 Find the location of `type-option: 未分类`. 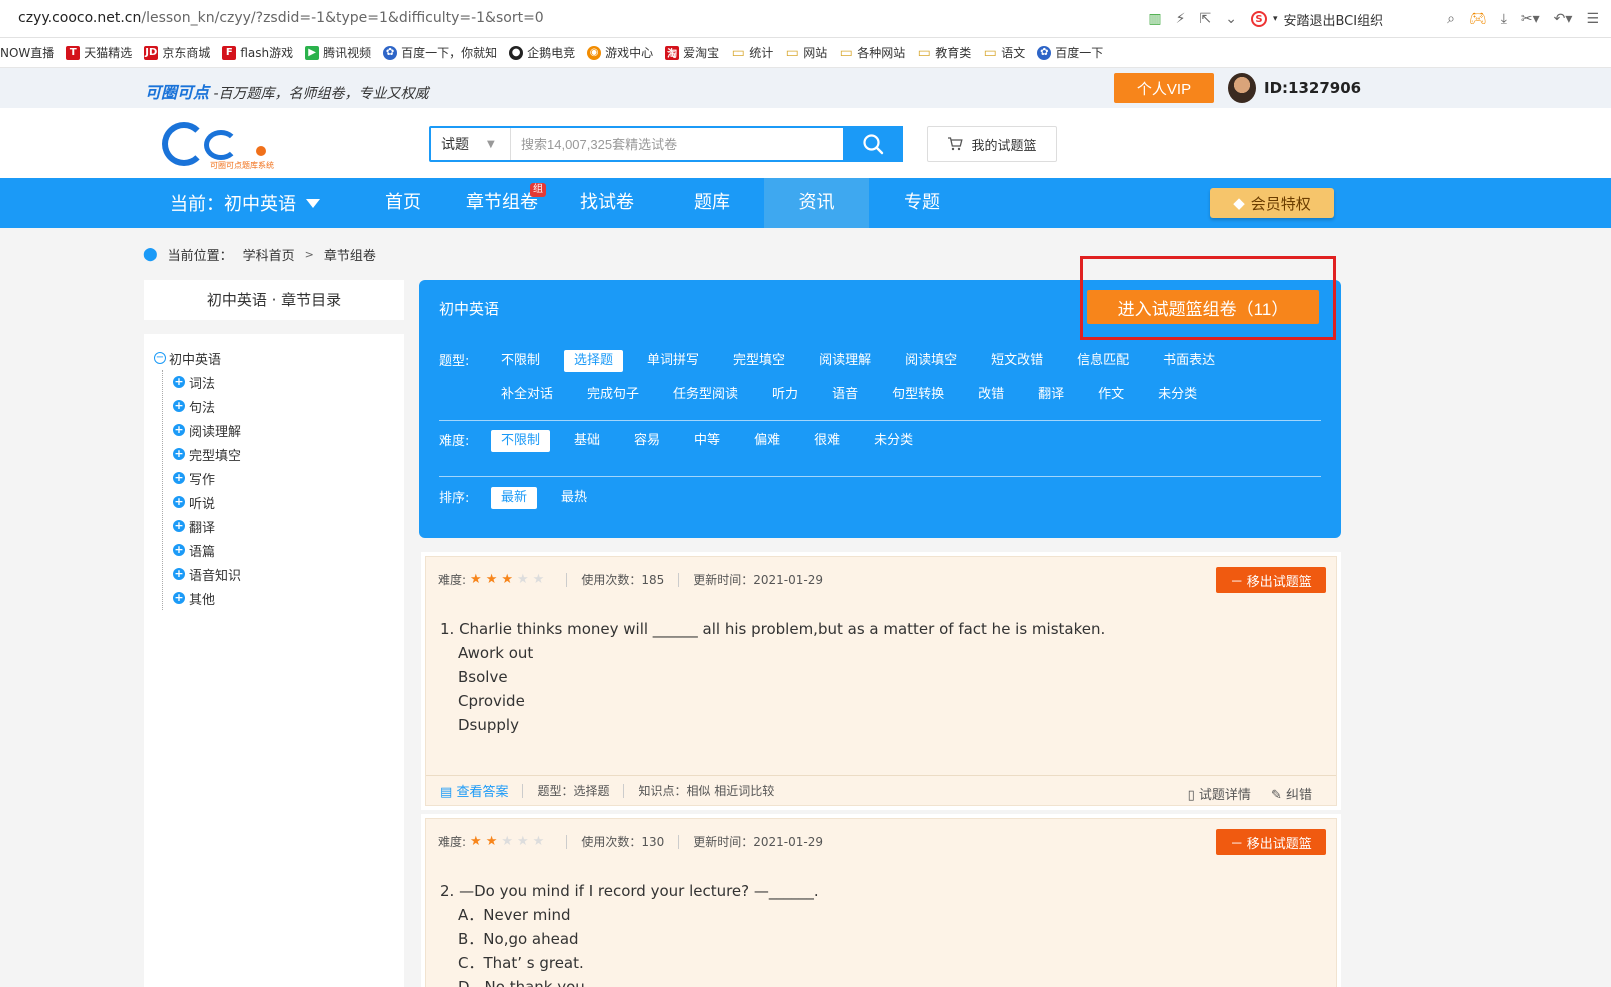

type-option: 未分类 is located at coordinates (1177, 395).